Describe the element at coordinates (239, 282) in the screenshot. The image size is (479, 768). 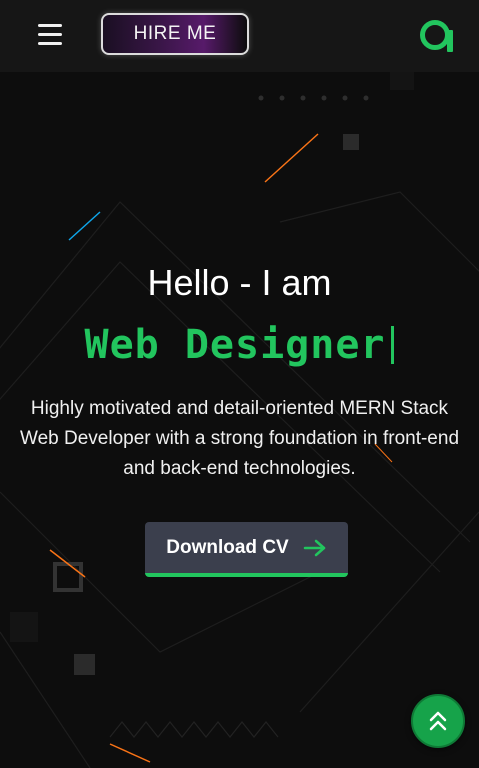
I see `hero-greeting: Hello - I am` at that location.